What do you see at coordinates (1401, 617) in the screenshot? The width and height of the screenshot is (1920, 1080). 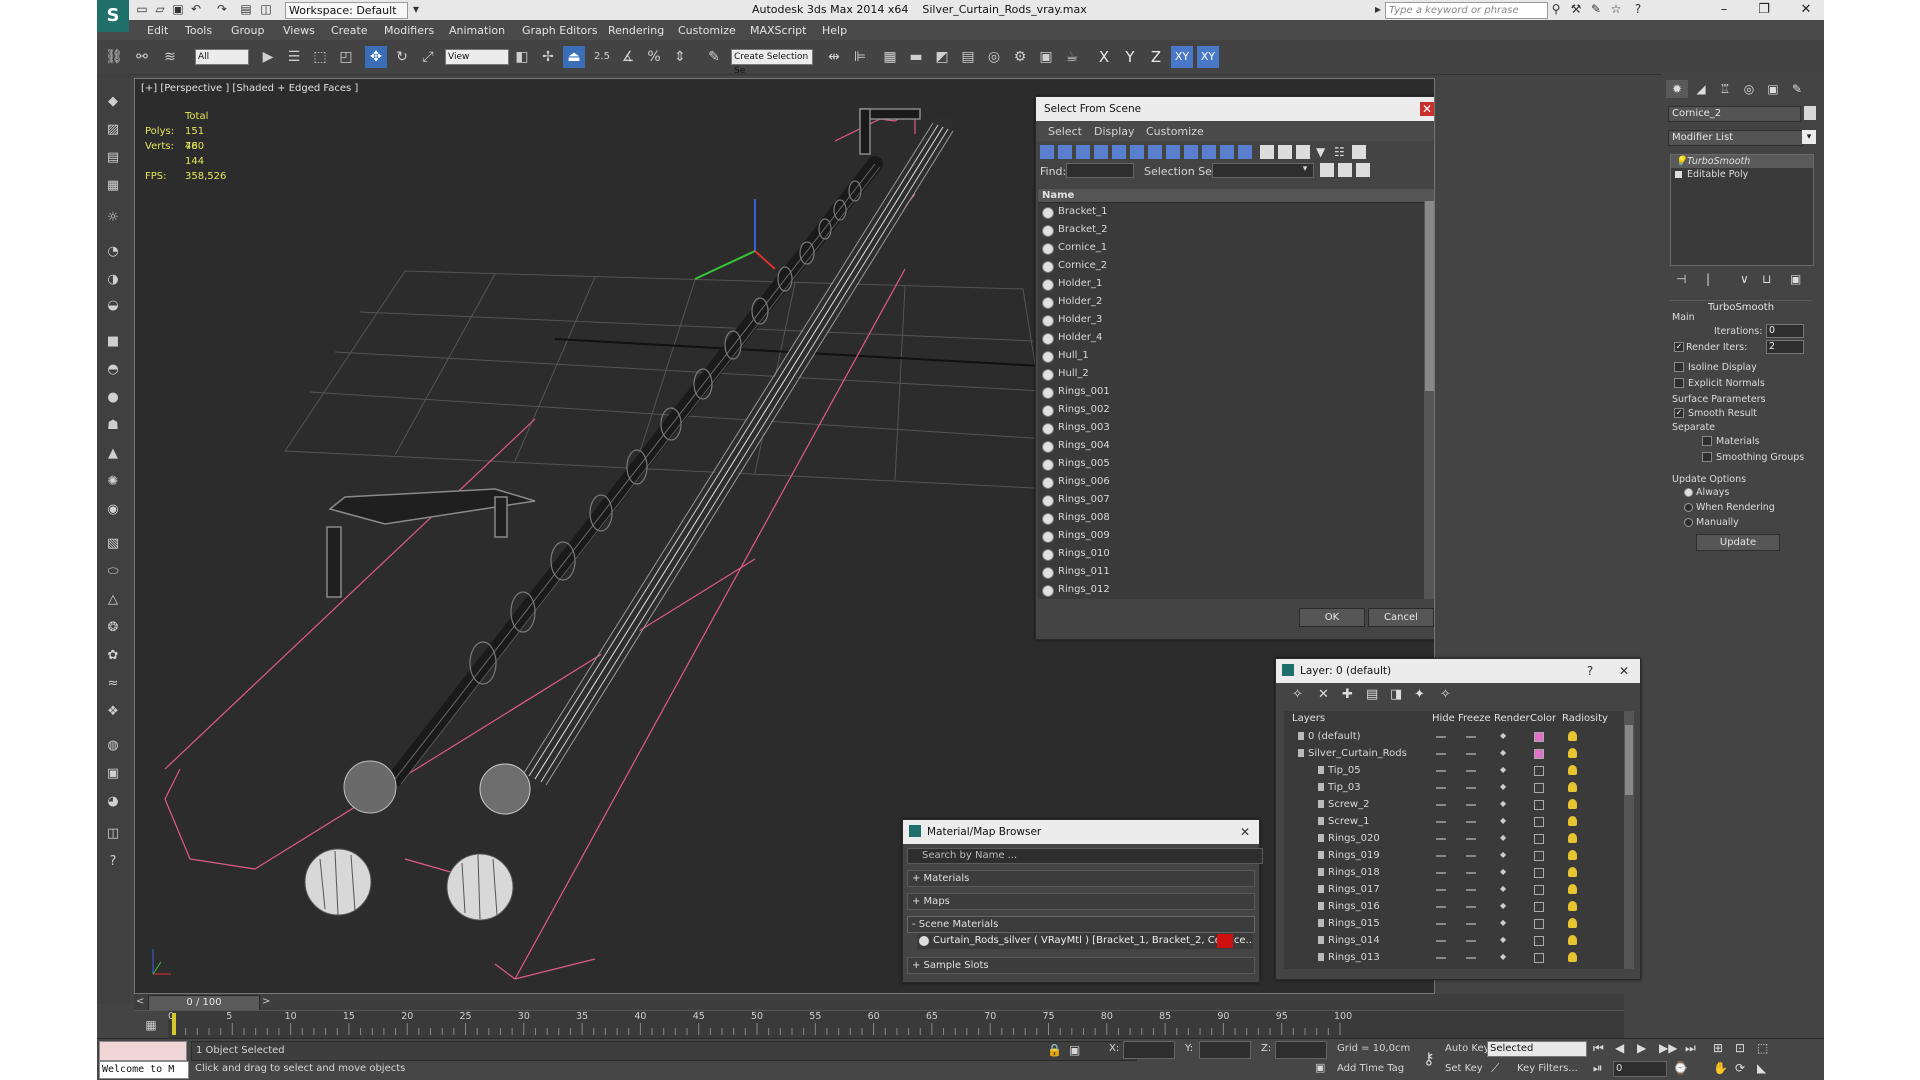 I see `sfs-cancel-button: Cancel` at bounding box center [1401, 617].